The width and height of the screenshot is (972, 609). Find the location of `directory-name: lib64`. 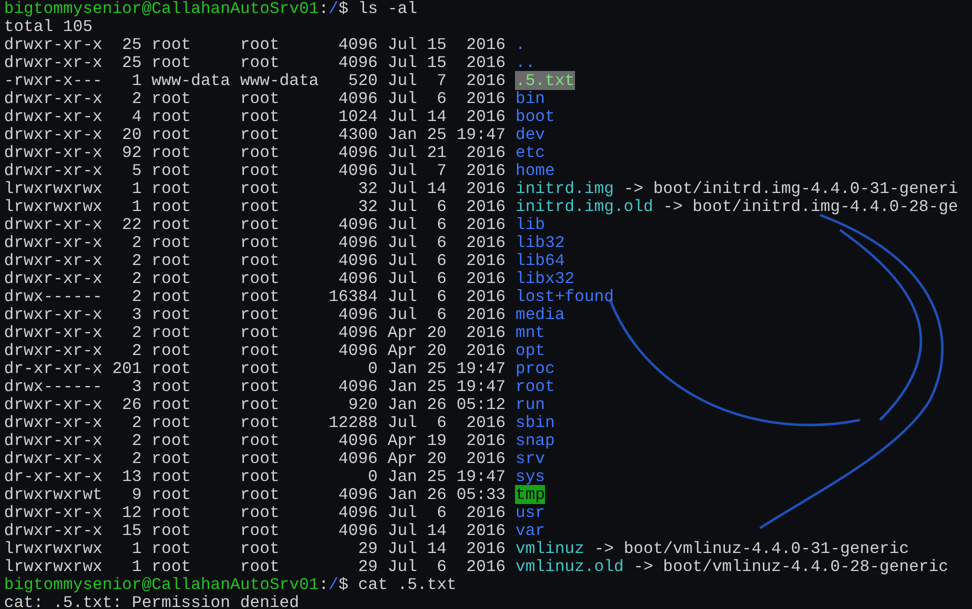

directory-name: lib64 is located at coordinates (540, 260).